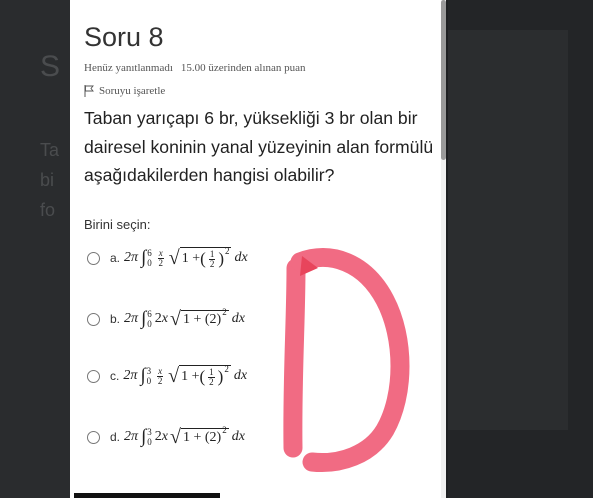 The width and height of the screenshot is (593, 498). Describe the element at coordinates (115, 376) in the screenshot. I see `option-letter: c.` at that location.